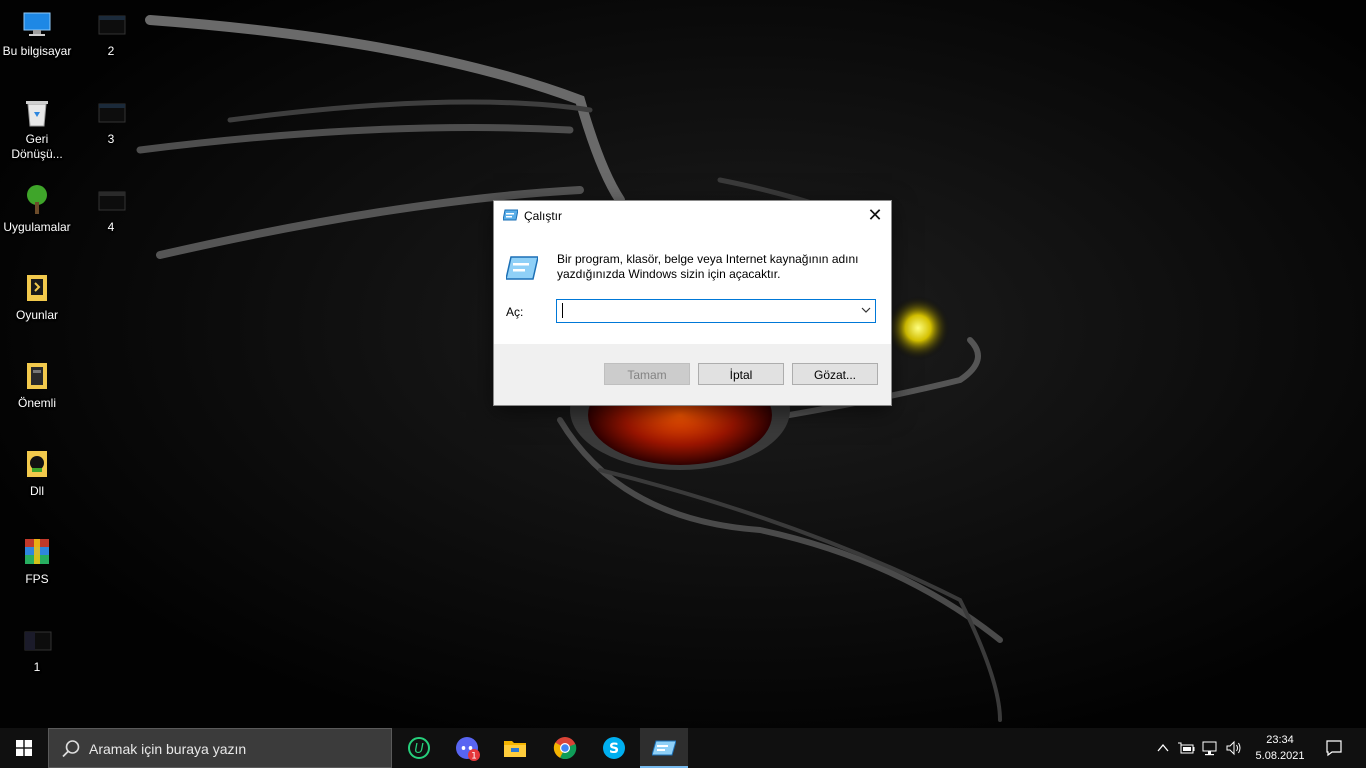 This screenshot has width=1366, height=768. Describe the element at coordinates (168, 749) in the screenshot. I see `search-placeholder: Aramak için buraya yazın` at that location.